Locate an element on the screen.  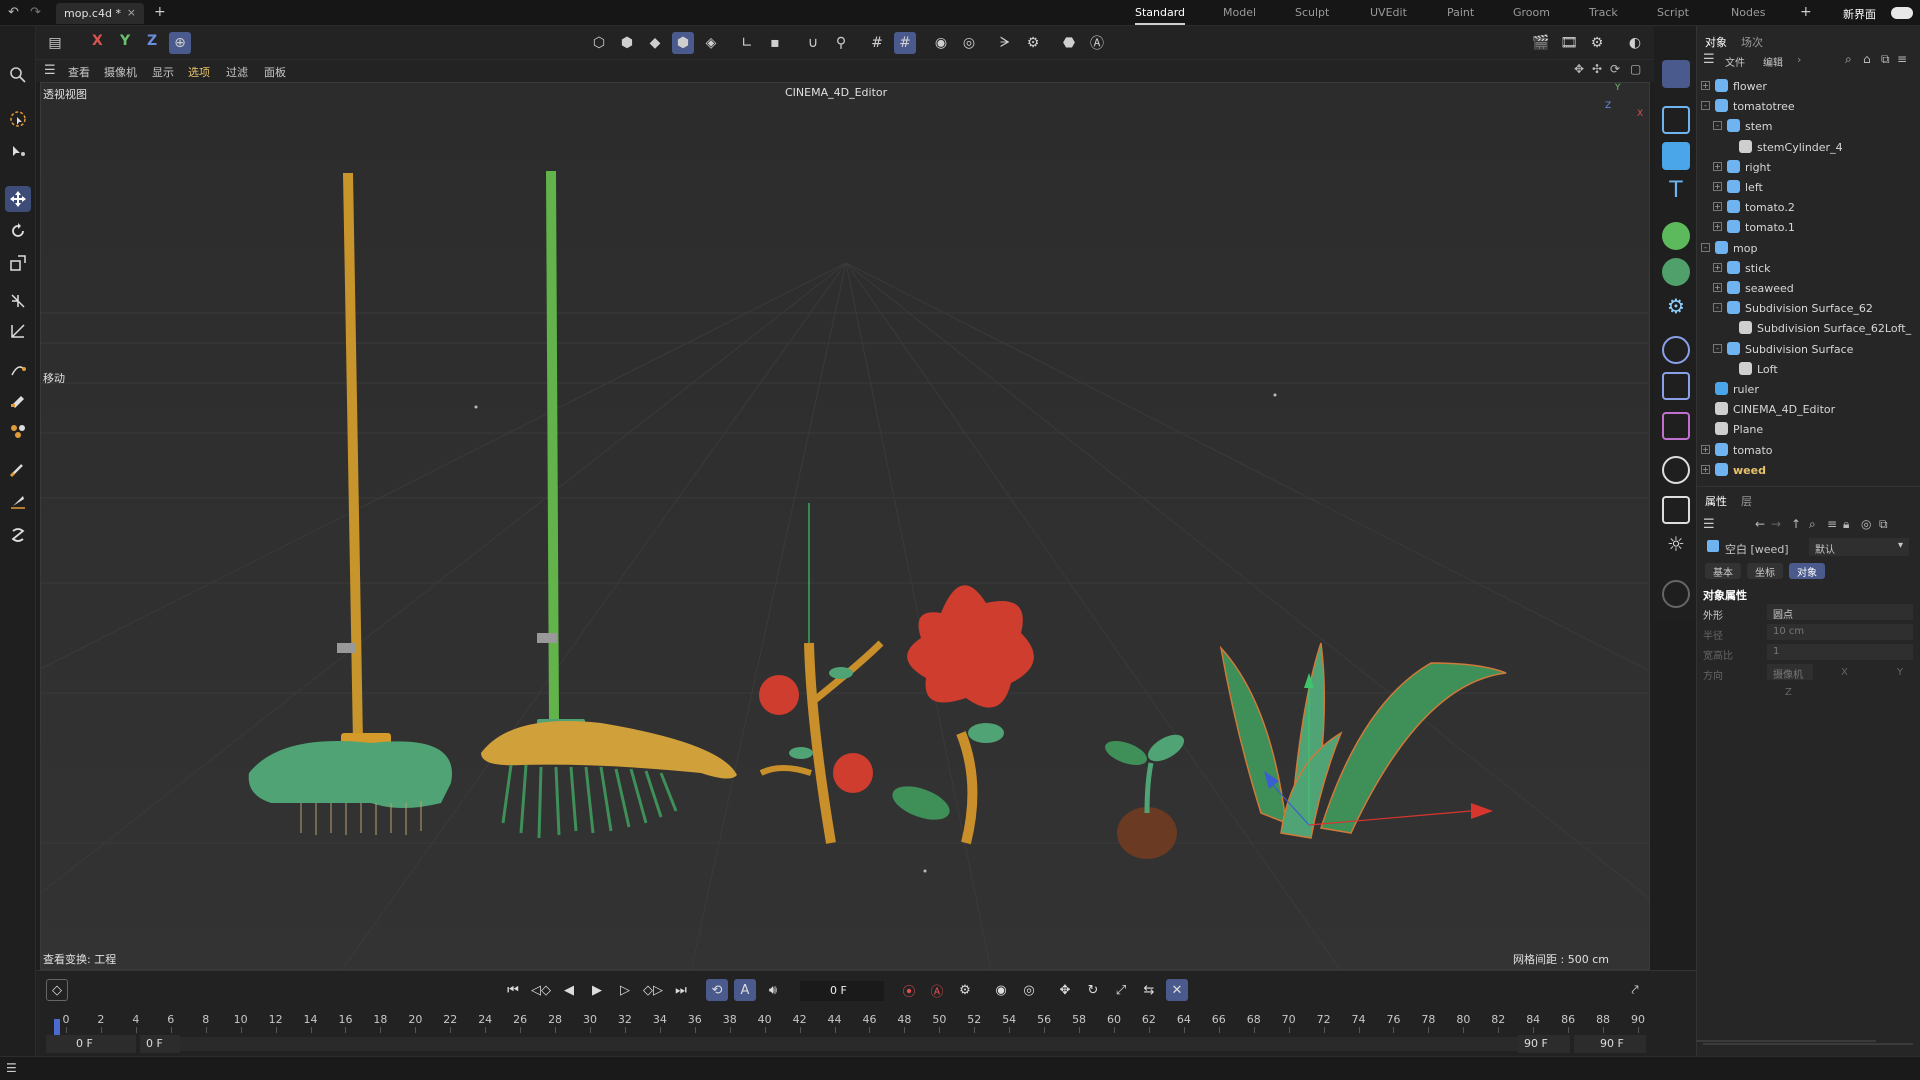
view-name-label: 透视视图 is located at coordinates (65, 94).